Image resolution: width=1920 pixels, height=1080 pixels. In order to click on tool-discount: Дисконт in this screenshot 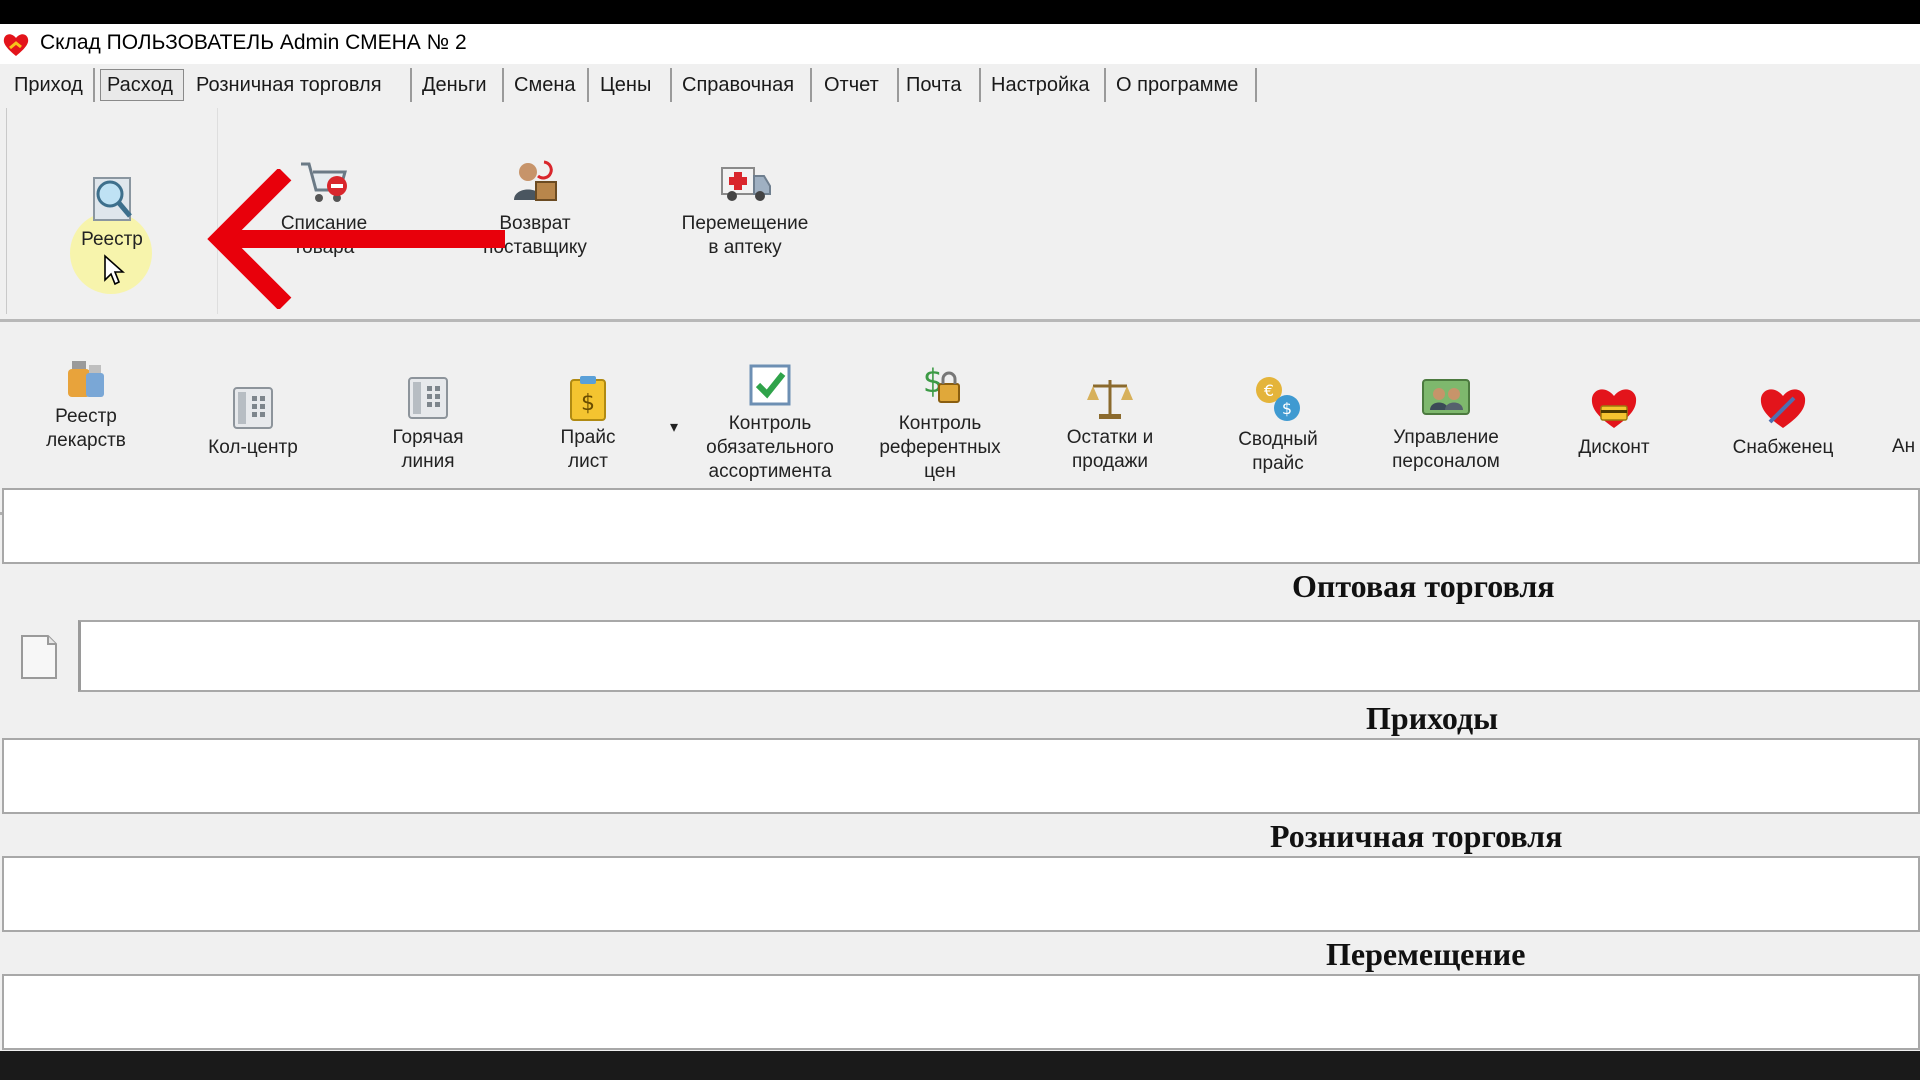, I will do `click(1614, 422)`.